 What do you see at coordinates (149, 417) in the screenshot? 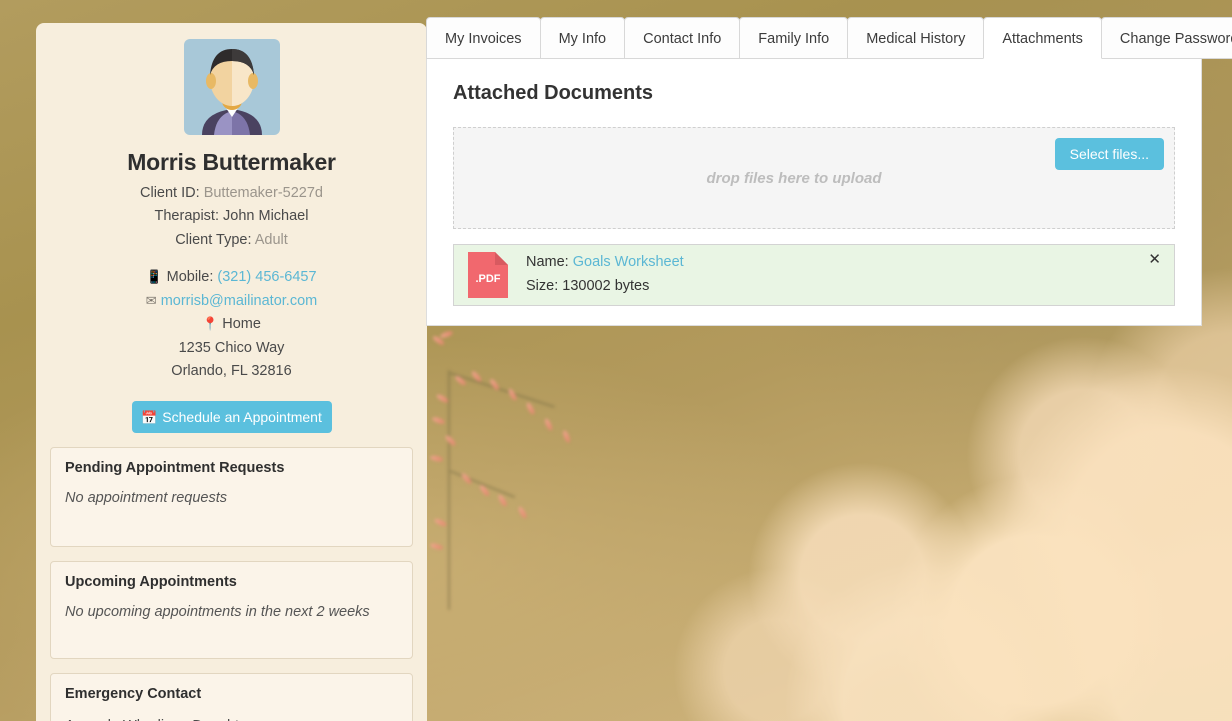
I see `calendar-icon: 📅` at bounding box center [149, 417].